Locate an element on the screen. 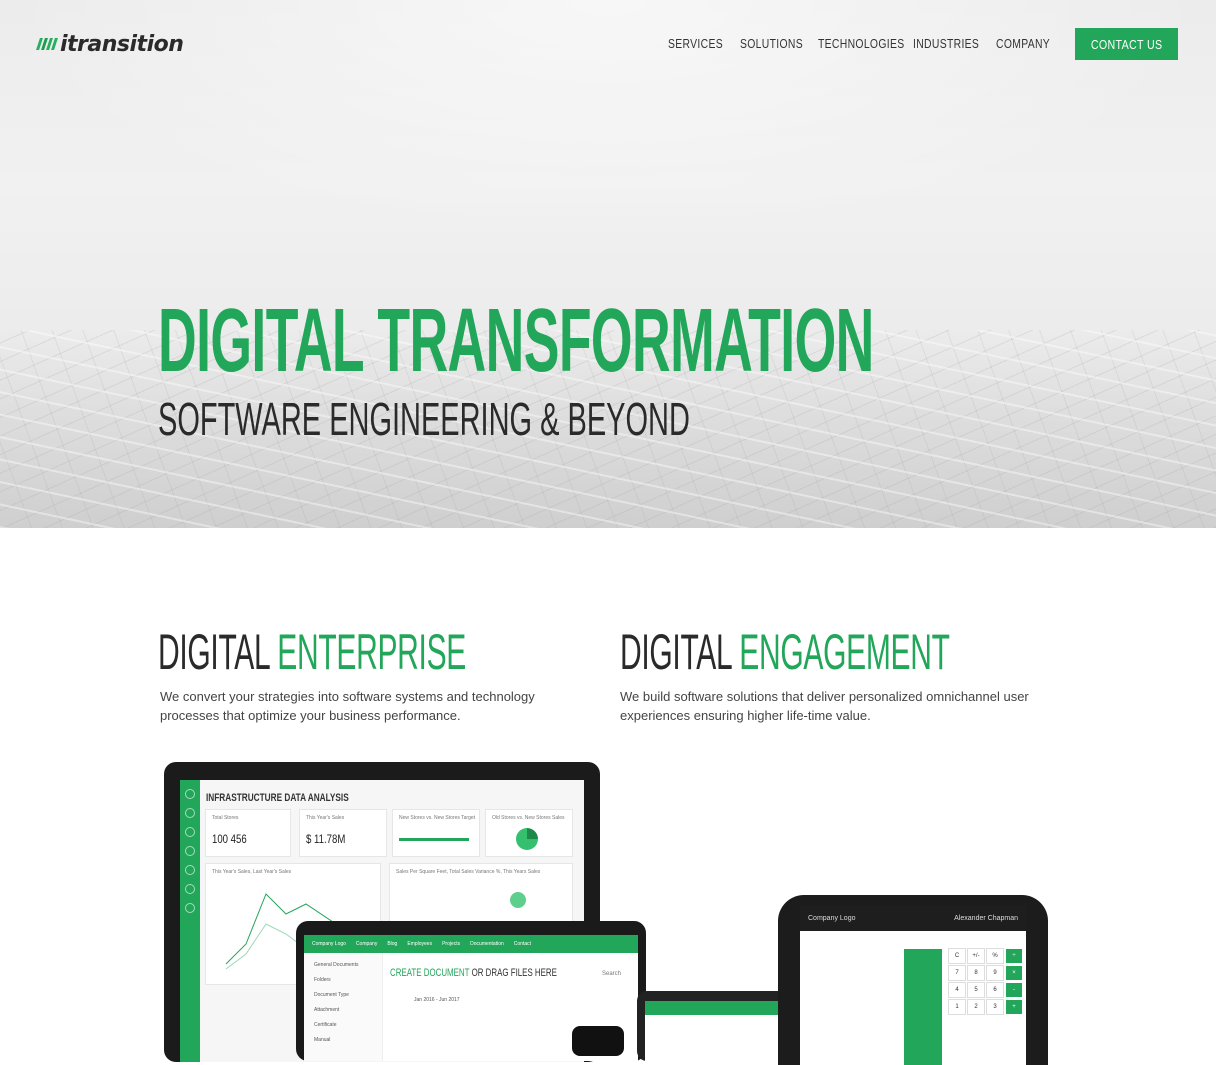  pos-key: % is located at coordinates (995, 956).